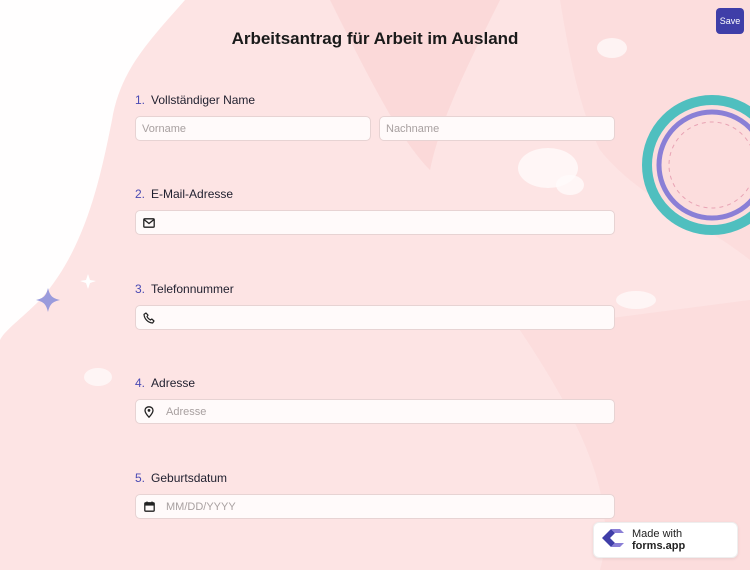 The width and height of the screenshot is (750, 570). What do you see at coordinates (659, 546) in the screenshot?
I see `badge-brand: forms.app` at bounding box center [659, 546].